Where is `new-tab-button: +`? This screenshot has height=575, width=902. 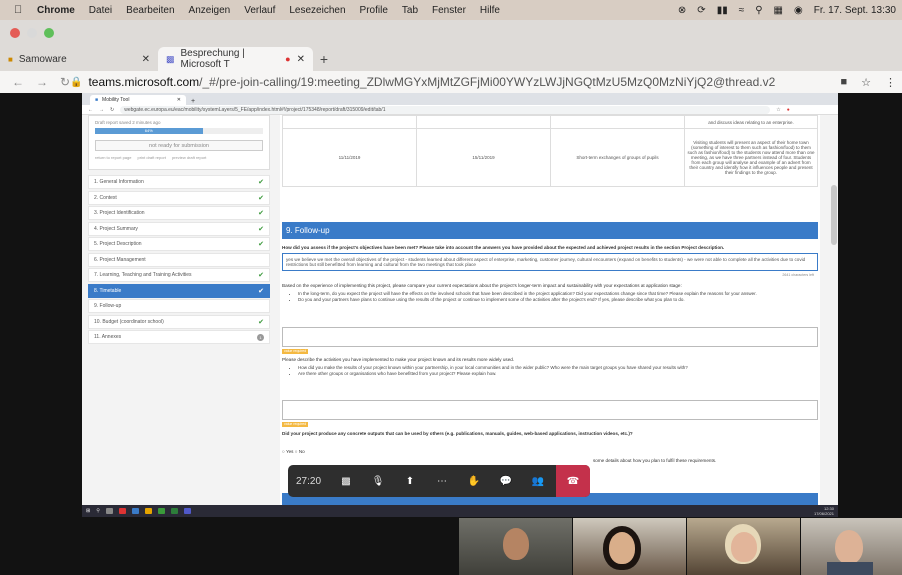 new-tab-button: + is located at coordinates (324, 61).